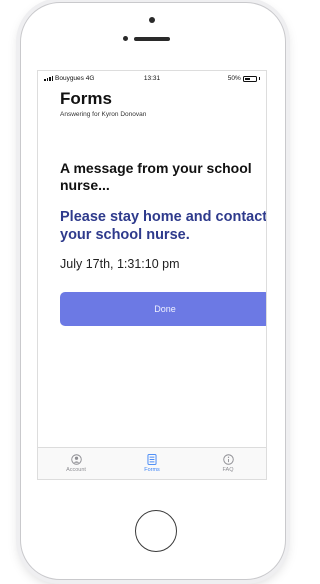 This screenshot has width=320, height=584. Describe the element at coordinates (76, 459) in the screenshot. I see `account-icon` at that location.